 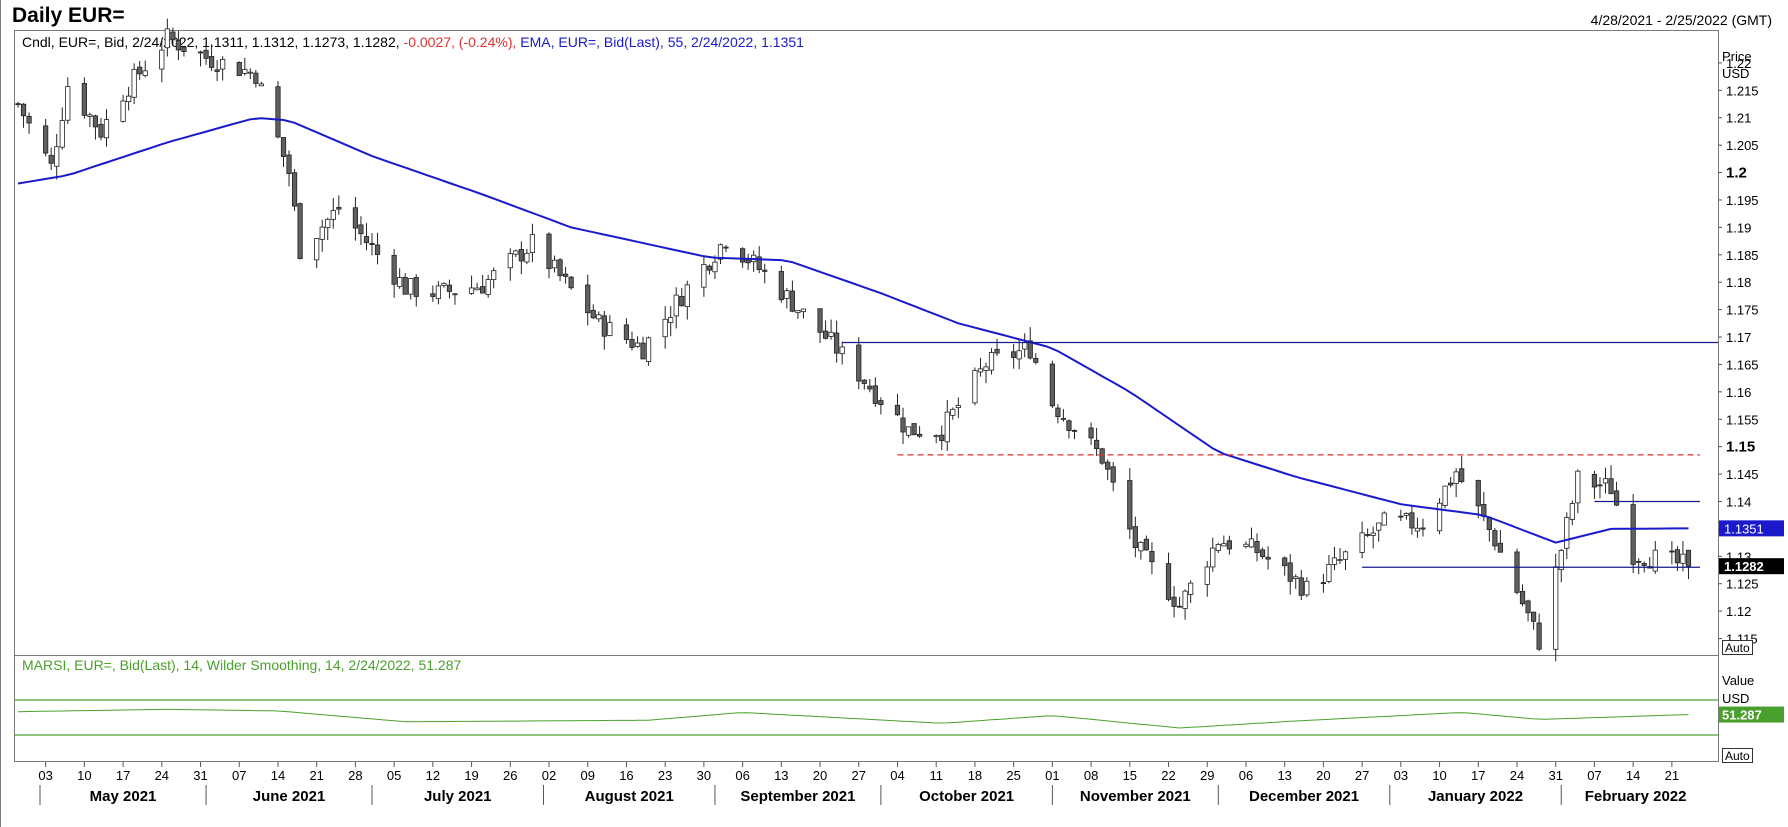 I want to click on price-tick-label: 1.16, so click(x=1738, y=392).